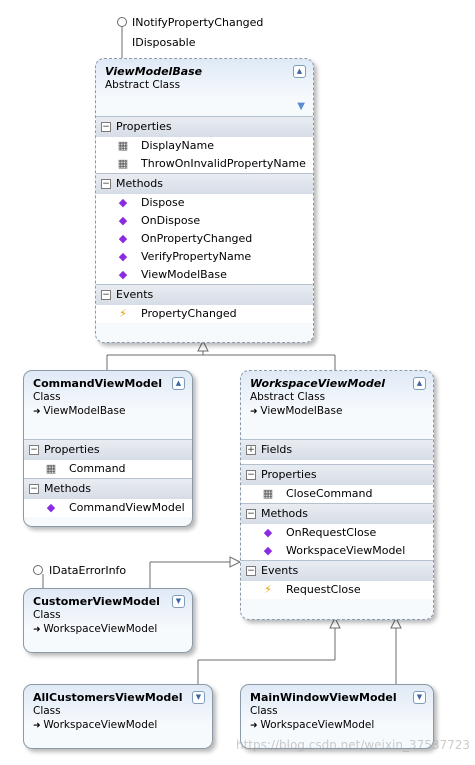 This screenshot has height=765, width=475. I want to click on method-item: ◆ Dispose, so click(204, 203).